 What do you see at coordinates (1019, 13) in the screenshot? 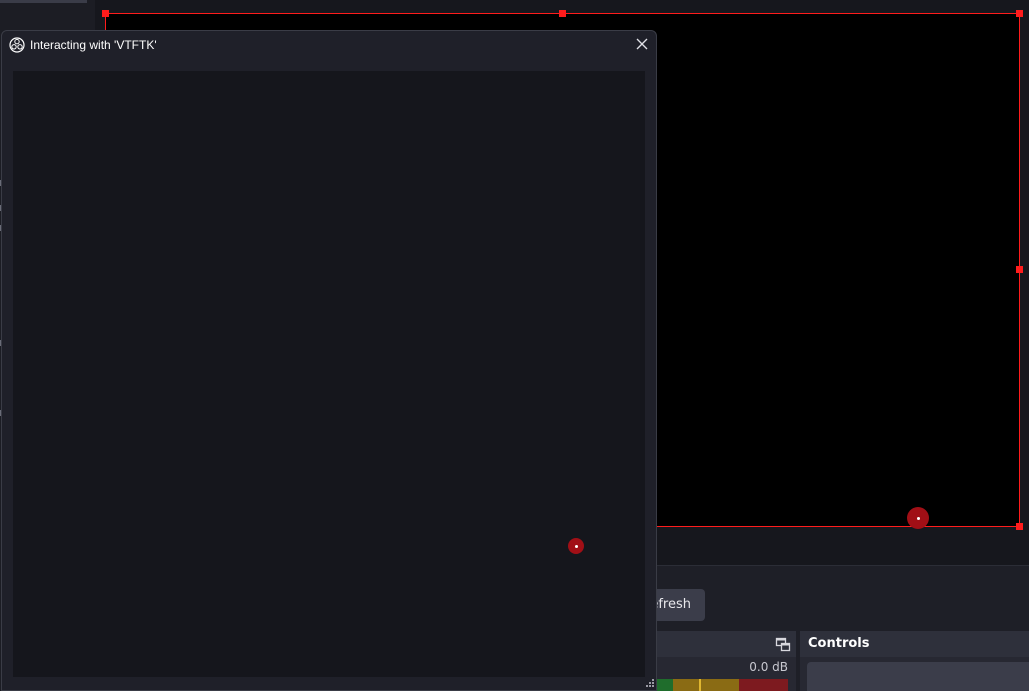
I see `resize-handle-top-right` at bounding box center [1019, 13].